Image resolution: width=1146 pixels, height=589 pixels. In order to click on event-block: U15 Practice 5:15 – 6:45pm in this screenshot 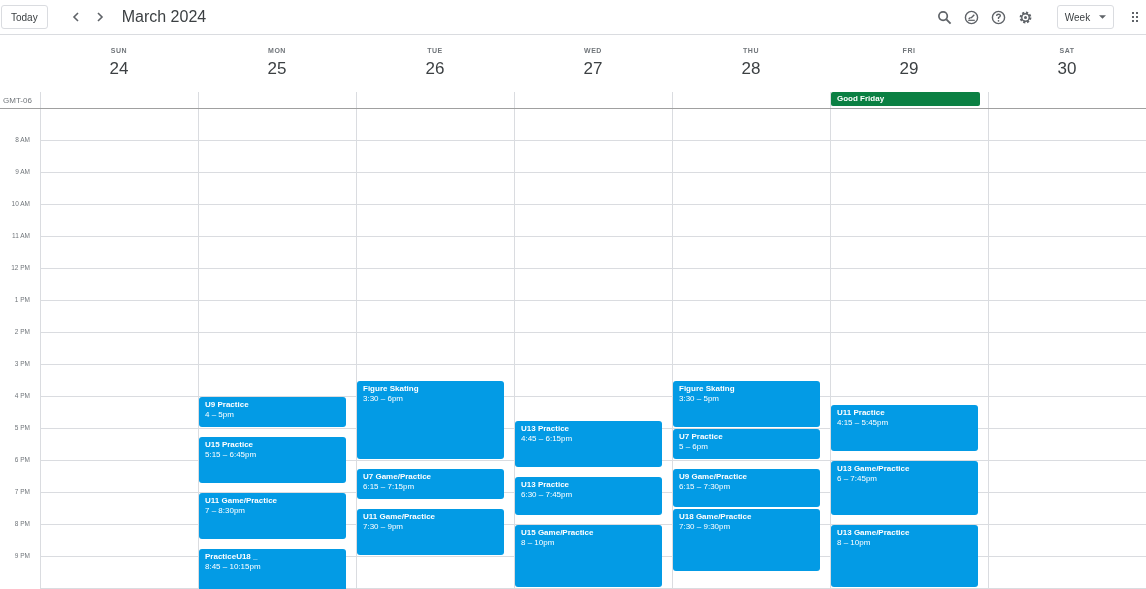, I will do `click(272, 460)`.